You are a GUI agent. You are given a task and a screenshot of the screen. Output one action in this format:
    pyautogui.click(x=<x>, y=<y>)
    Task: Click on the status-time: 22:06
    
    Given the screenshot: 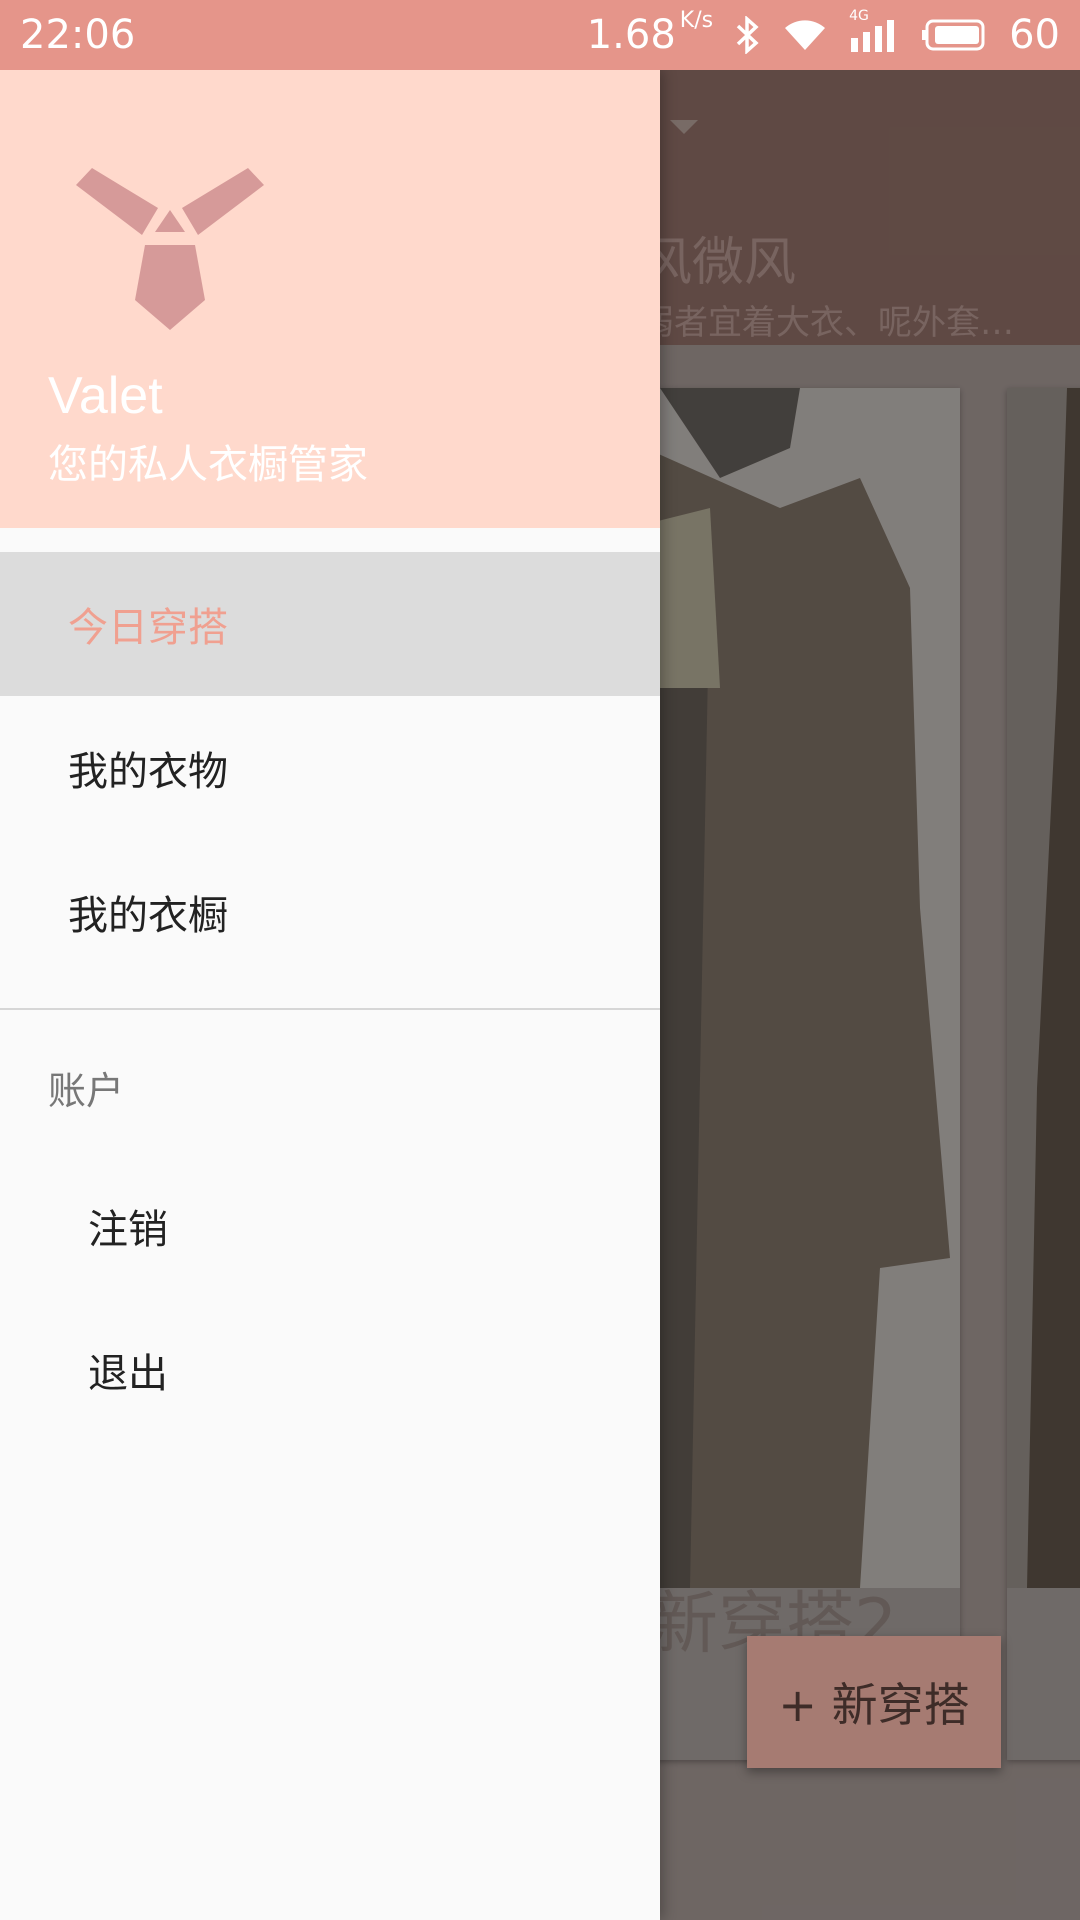 What is the action you would take?
    pyautogui.click(x=78, y=35)
    